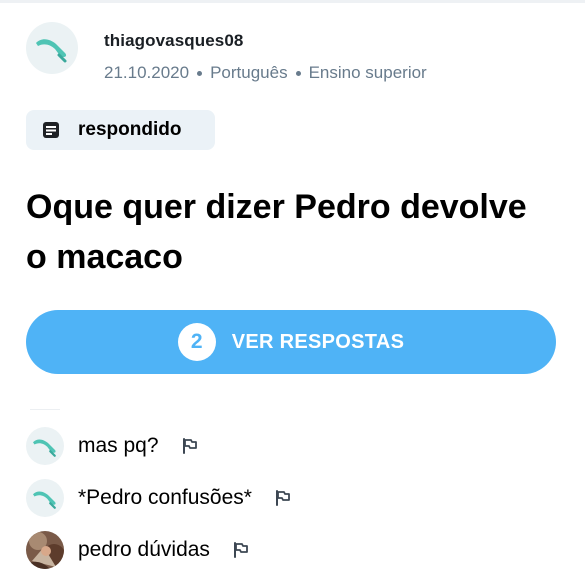 The height and width of the screenshot is (586, 585). I want to click on view-answers-button: 2 VER RESPOSTAS, so click(291, 342).